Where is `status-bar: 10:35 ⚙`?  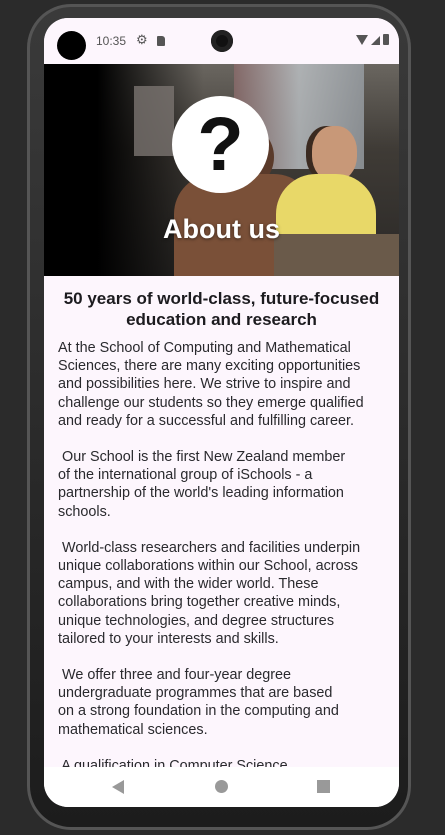 status-bar: 10:35 ⚙ is located at coordinates (221, 41).